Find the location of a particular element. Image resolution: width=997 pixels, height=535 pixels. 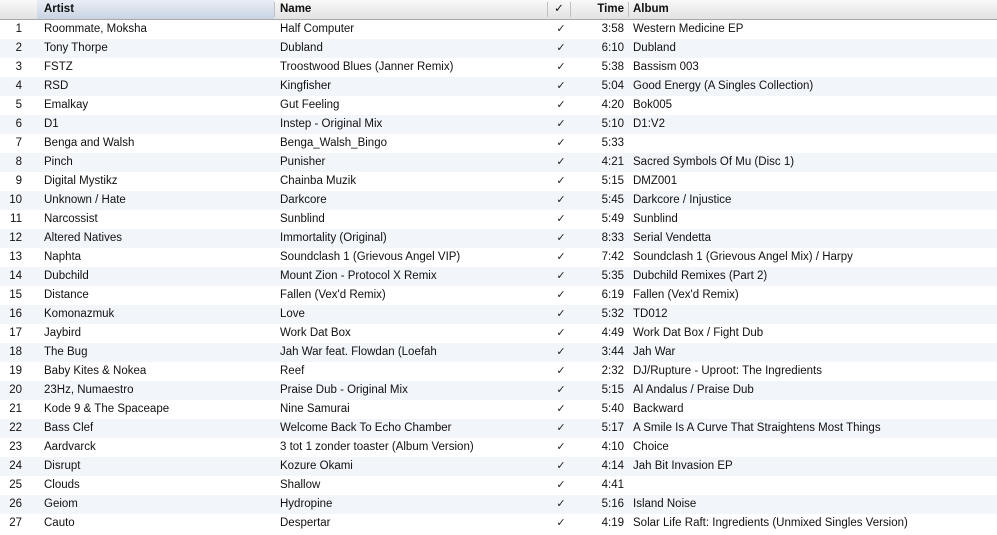

row-number: 14 is located at coordinates (15, 276).